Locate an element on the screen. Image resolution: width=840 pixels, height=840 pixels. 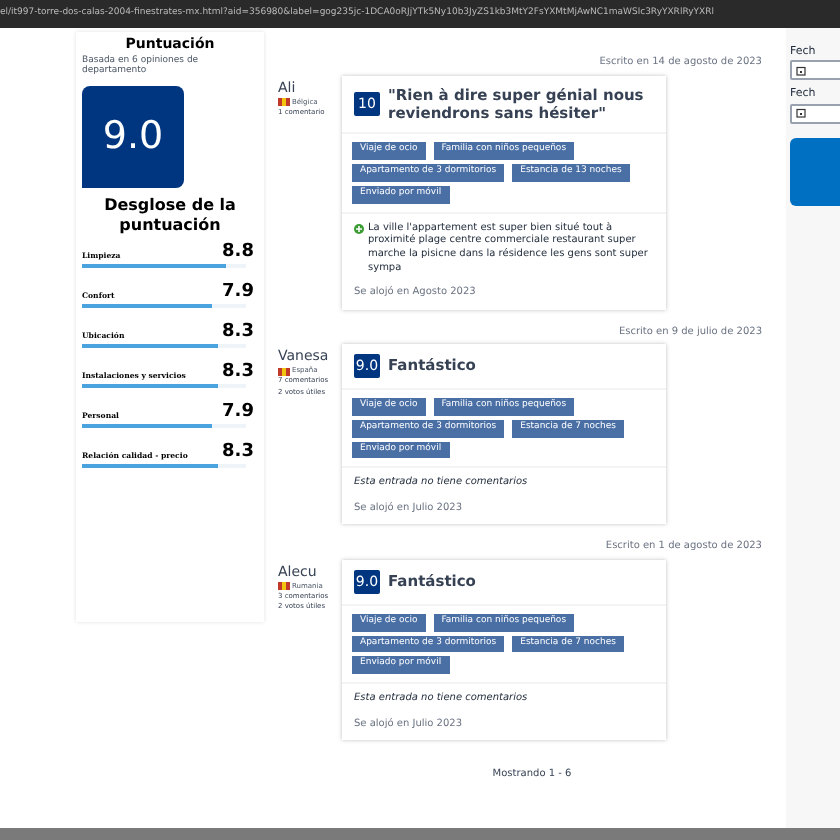
plus-icon is located at coordinates (359, 228).